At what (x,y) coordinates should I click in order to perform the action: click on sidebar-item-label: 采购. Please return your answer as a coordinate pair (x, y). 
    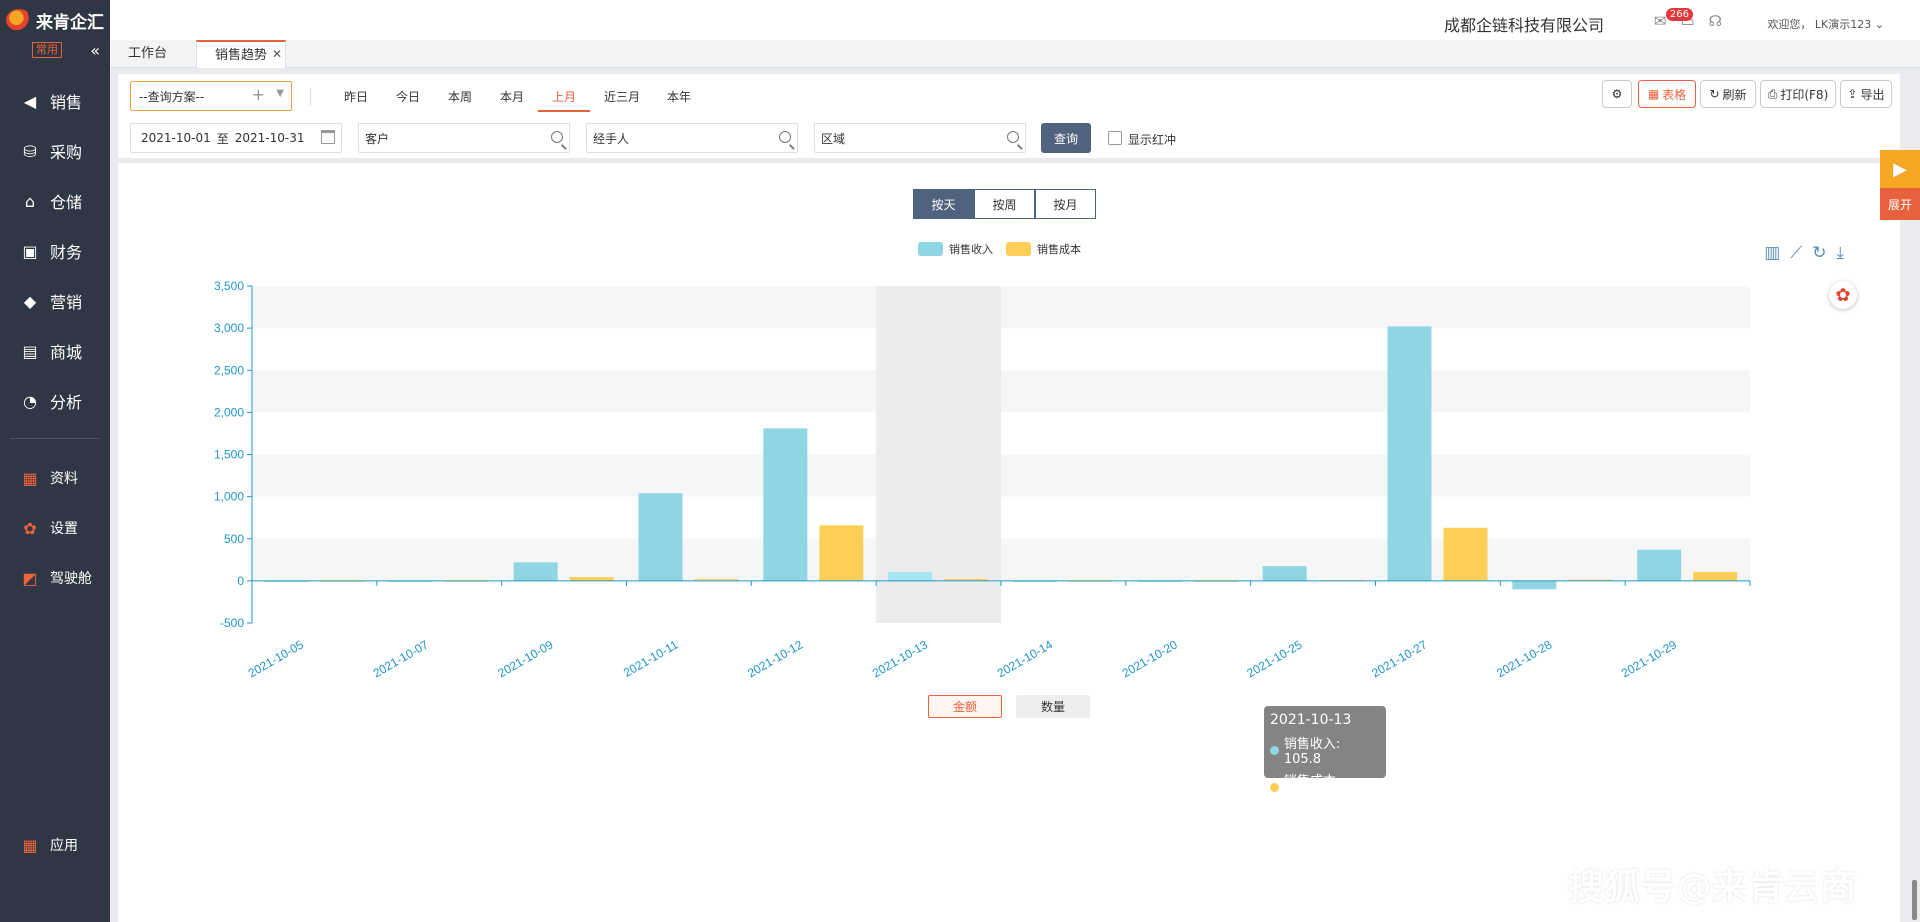
    Looking at the image, I should click on (66, 152).